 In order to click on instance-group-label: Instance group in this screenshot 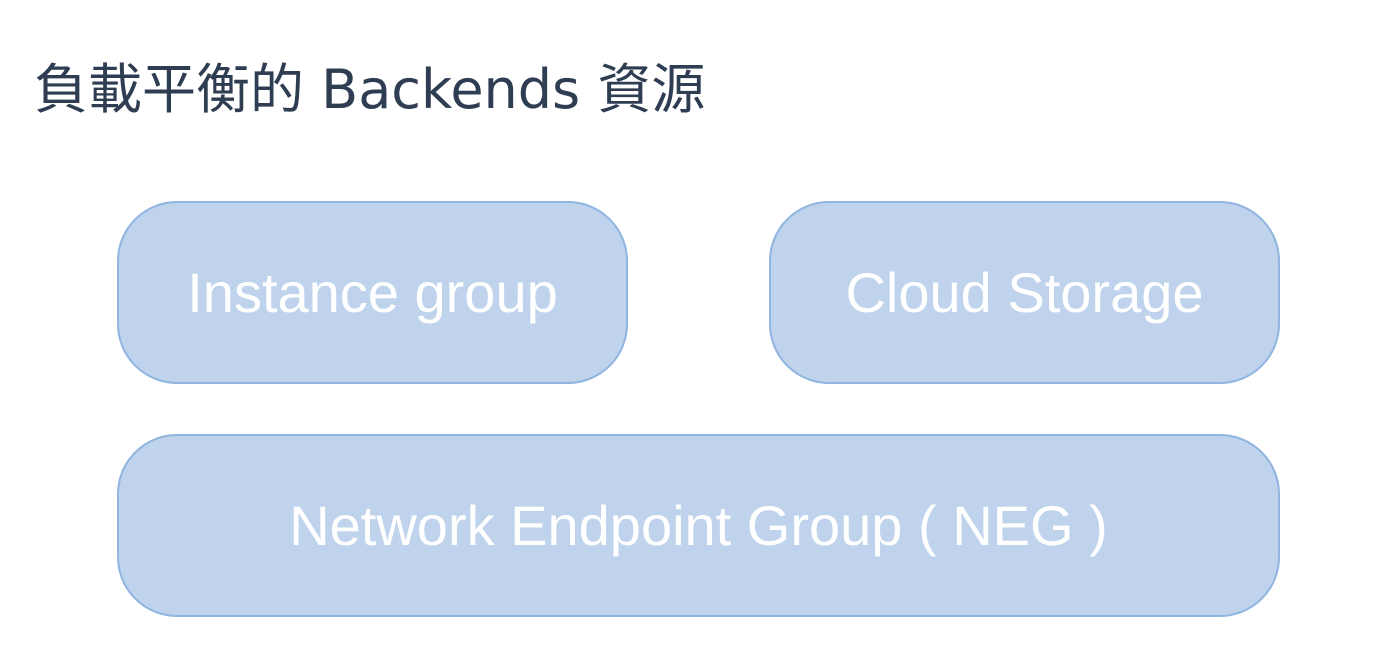, I will do `click(372, 292)`.